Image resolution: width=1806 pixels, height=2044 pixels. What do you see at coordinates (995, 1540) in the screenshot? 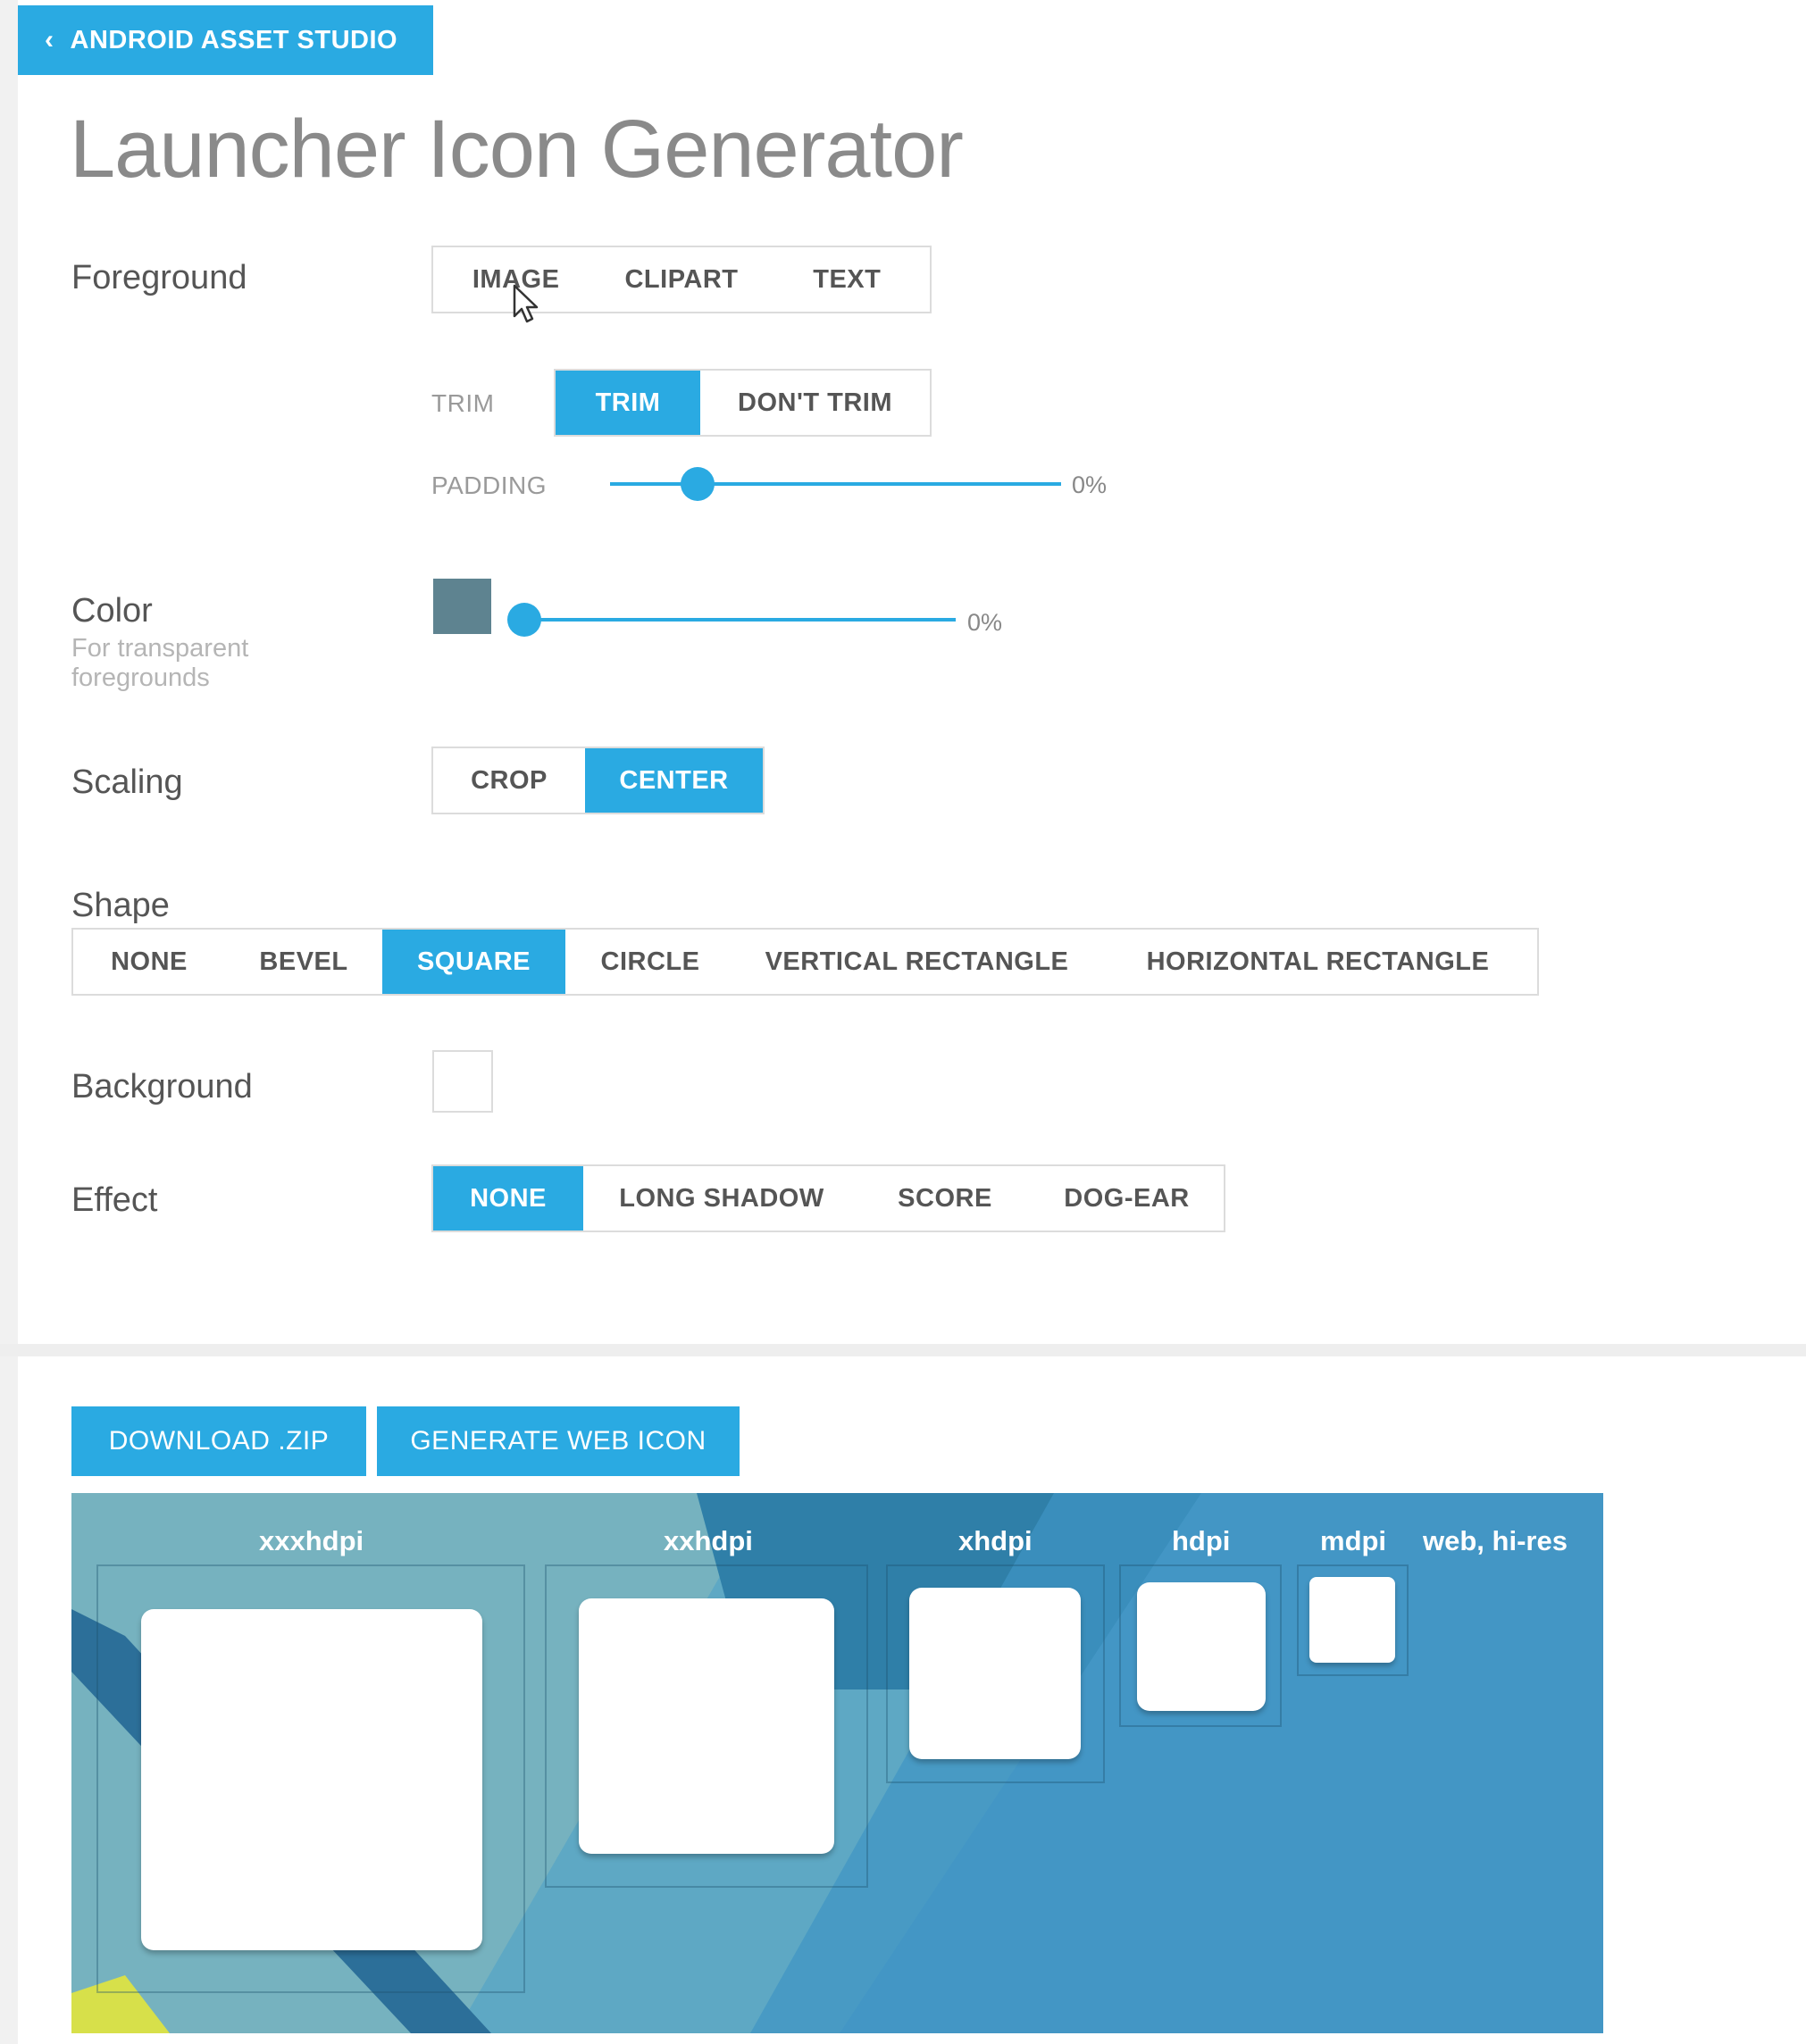
I see `density-label-xhdpi: xhdpi` at bounding box center [995, 1540].